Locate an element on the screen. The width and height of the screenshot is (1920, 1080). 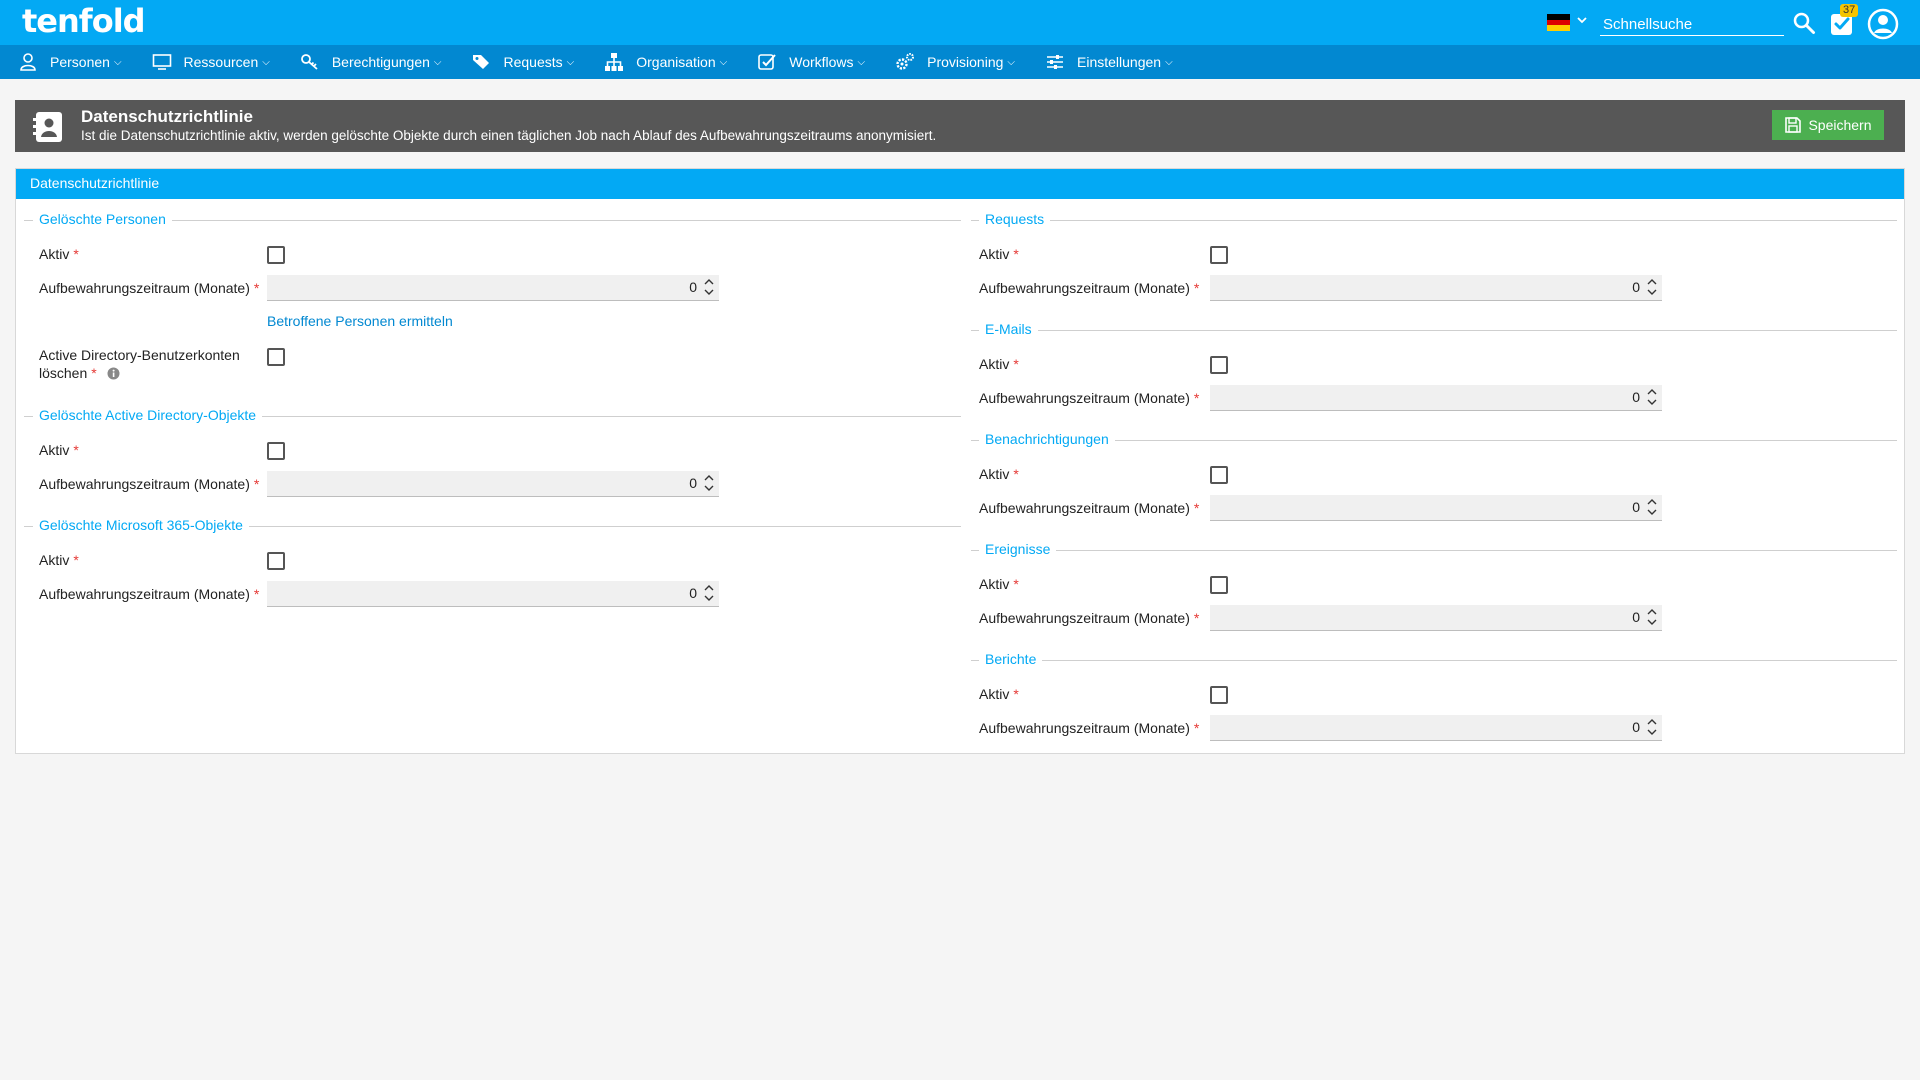
persons-active-checkbox is located at coordinates (276, 255).